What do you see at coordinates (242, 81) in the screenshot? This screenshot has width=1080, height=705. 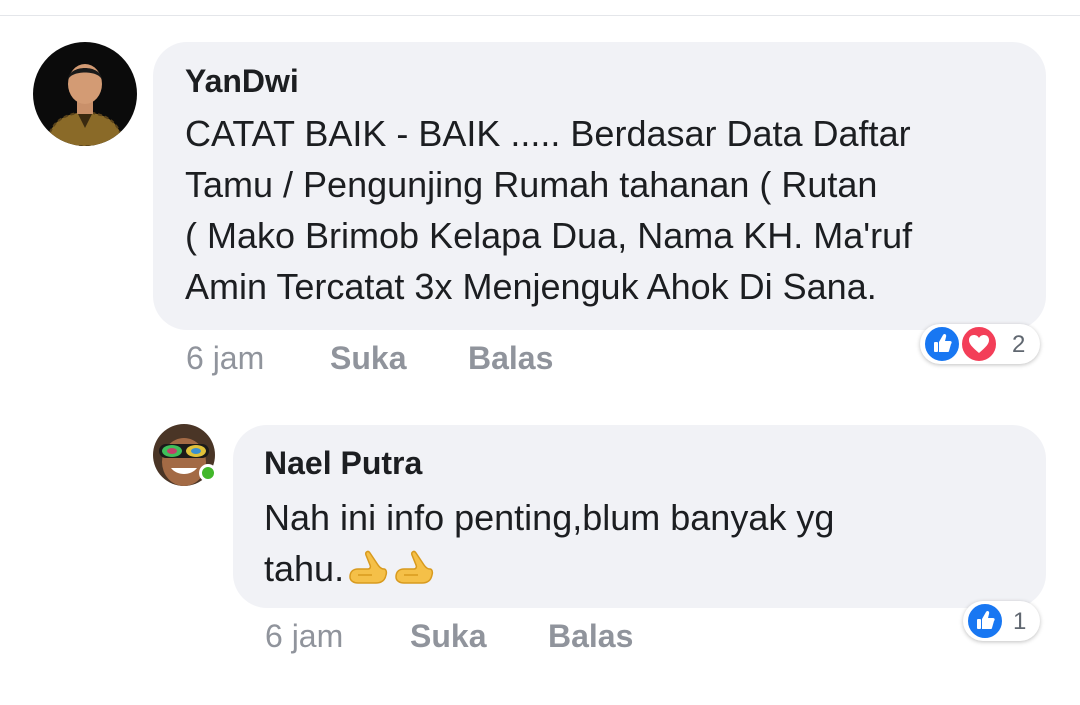 I see `comment-author: YanDwi` at bounding box center [242, 81].